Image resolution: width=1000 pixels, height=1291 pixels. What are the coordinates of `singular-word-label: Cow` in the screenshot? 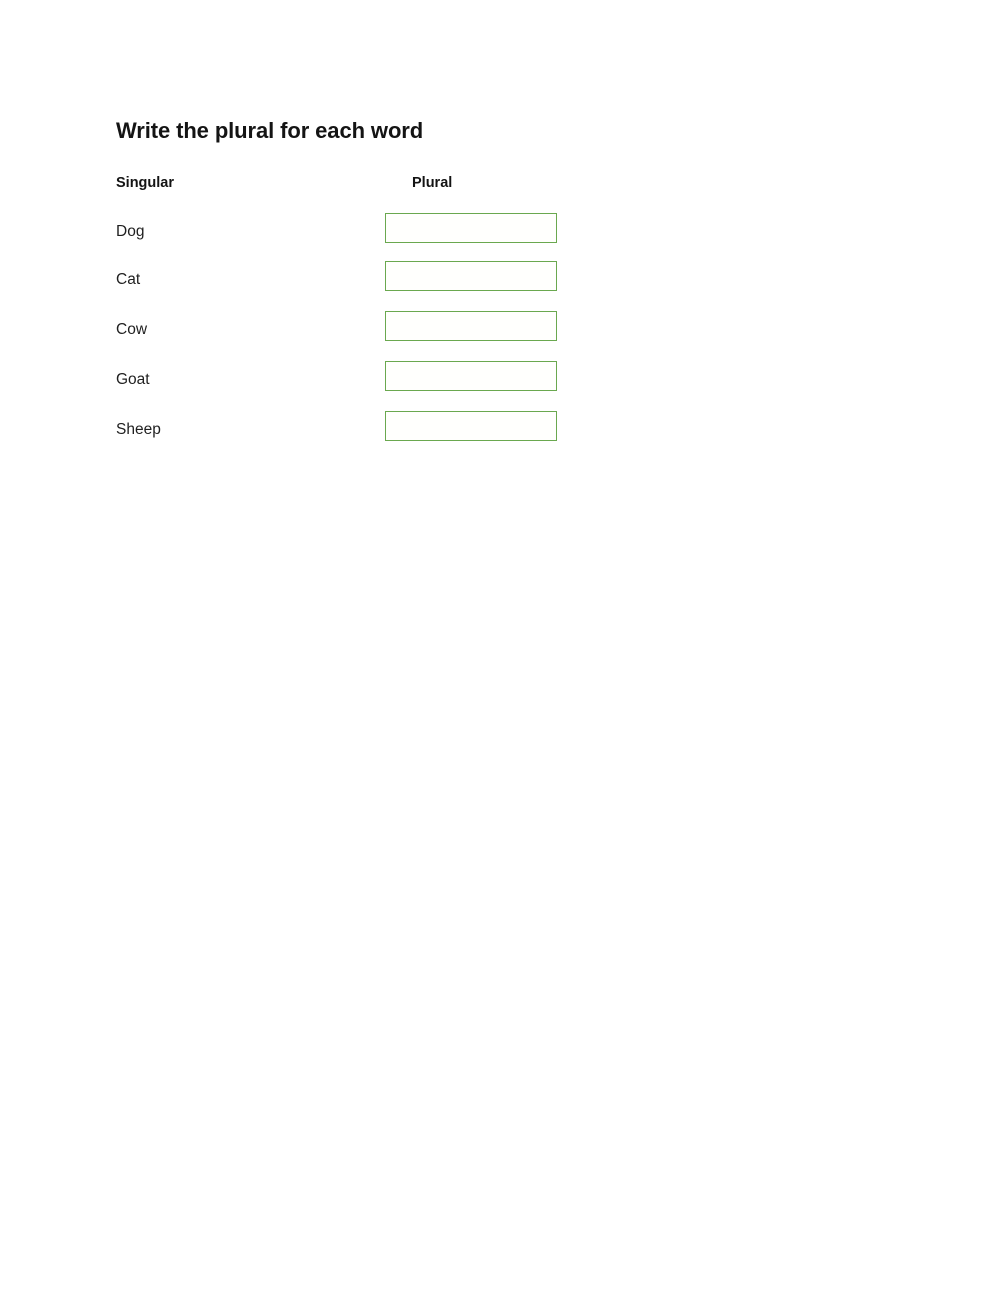 It's located at (132, 329).